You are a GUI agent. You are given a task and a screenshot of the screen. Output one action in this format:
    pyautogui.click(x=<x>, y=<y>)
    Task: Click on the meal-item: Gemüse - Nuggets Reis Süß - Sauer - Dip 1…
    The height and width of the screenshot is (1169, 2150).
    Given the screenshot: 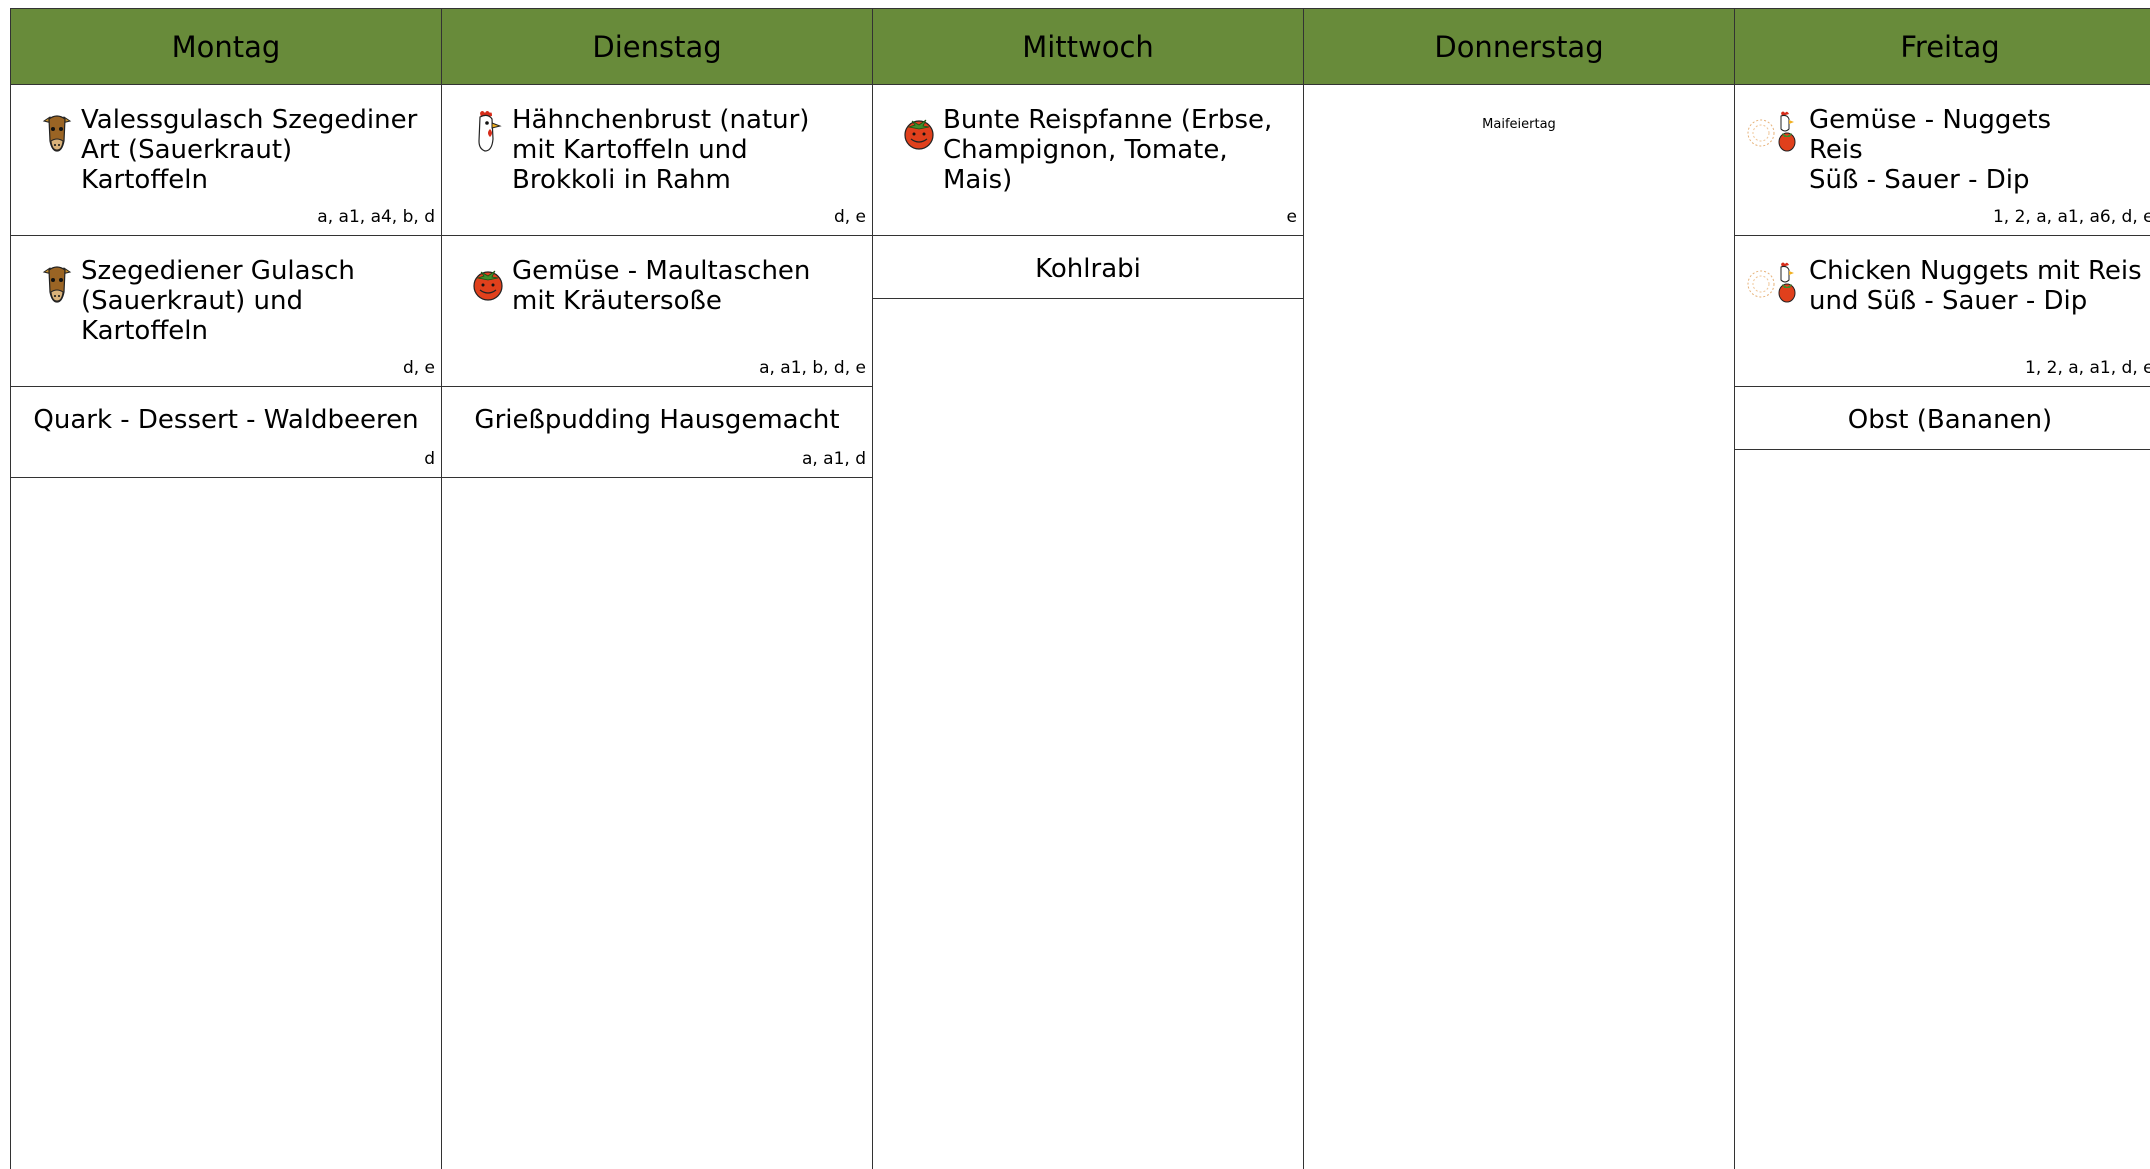 What is the action you would take?
    pyautogui.click(x=1942, y=160)
    